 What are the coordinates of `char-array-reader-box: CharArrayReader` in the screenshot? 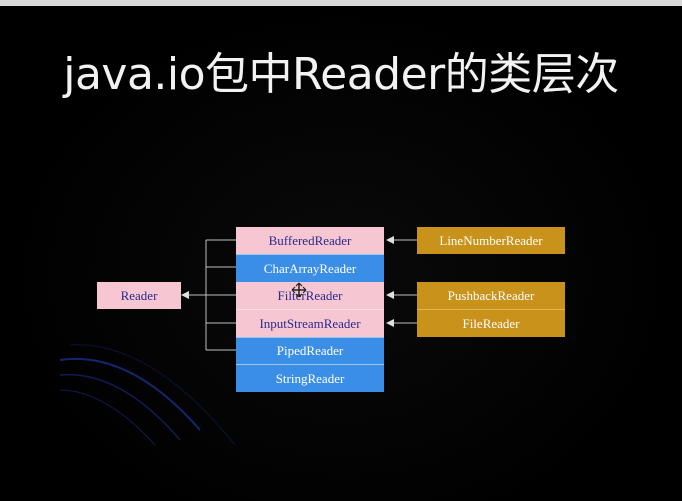 It's located at (310, 268).